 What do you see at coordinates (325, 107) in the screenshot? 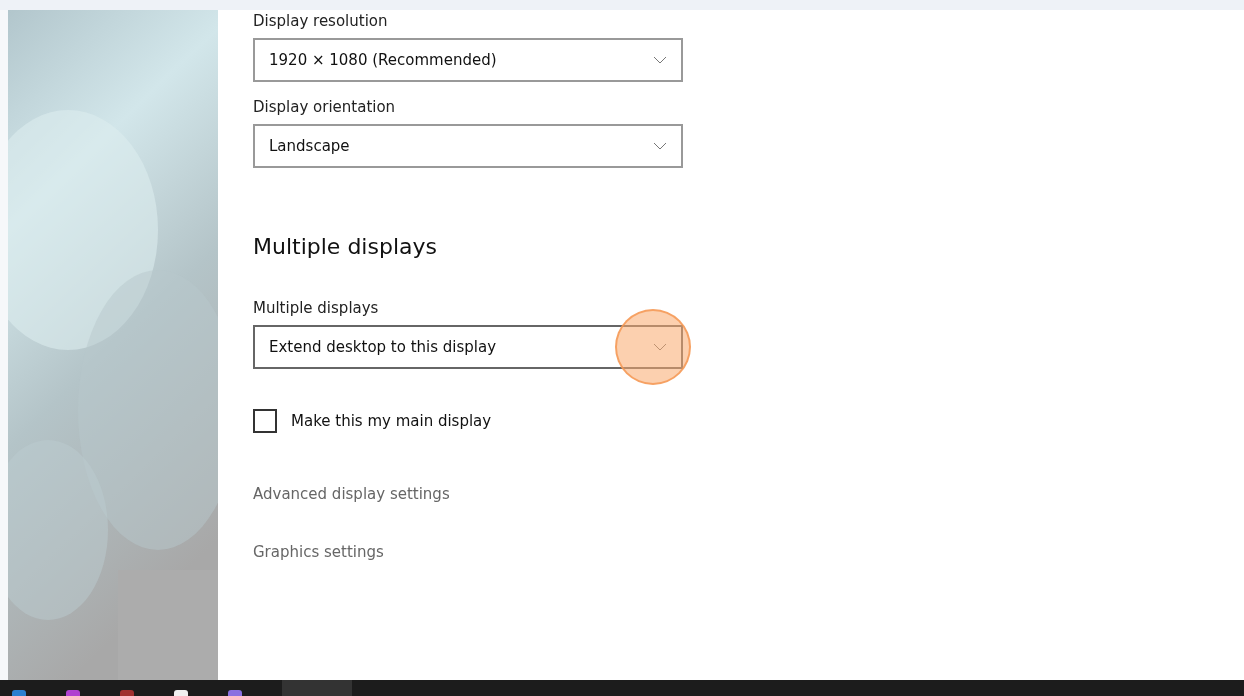
I see `field-label: Display orientation` at bounding box center [325, 107].